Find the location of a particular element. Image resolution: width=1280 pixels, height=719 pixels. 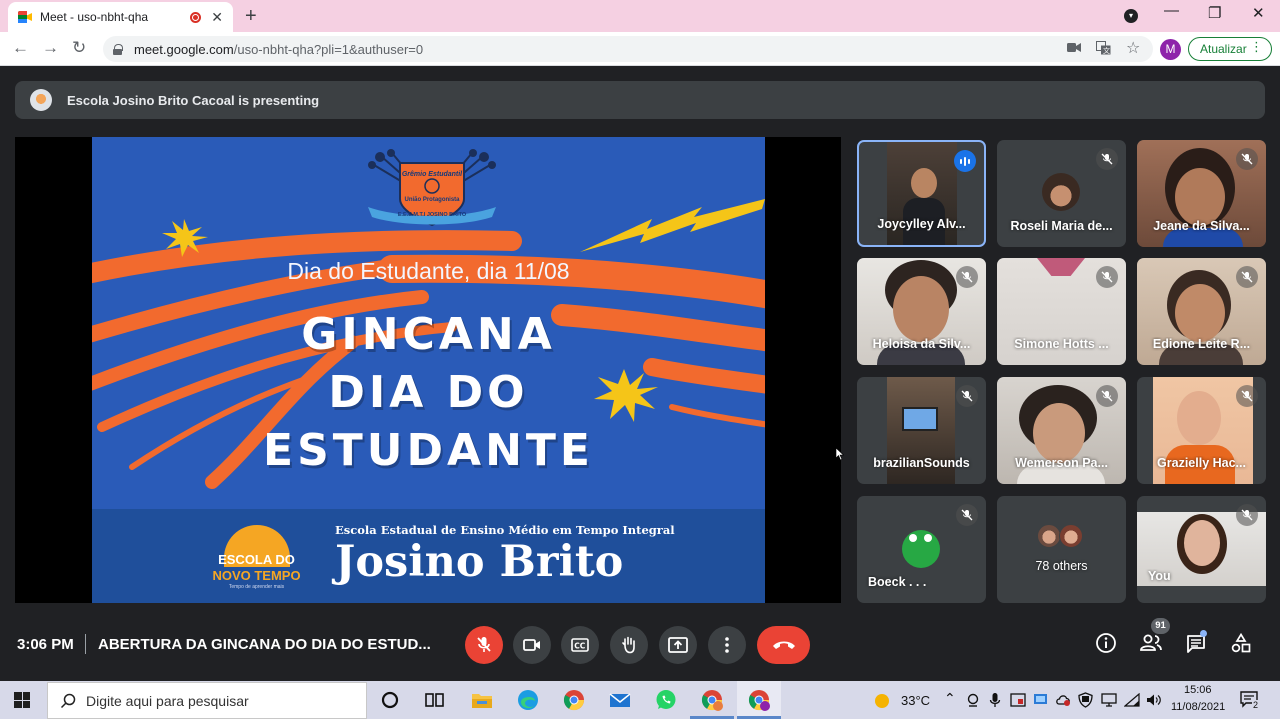

mic-toggle-button is located at coordinates (484, 645).